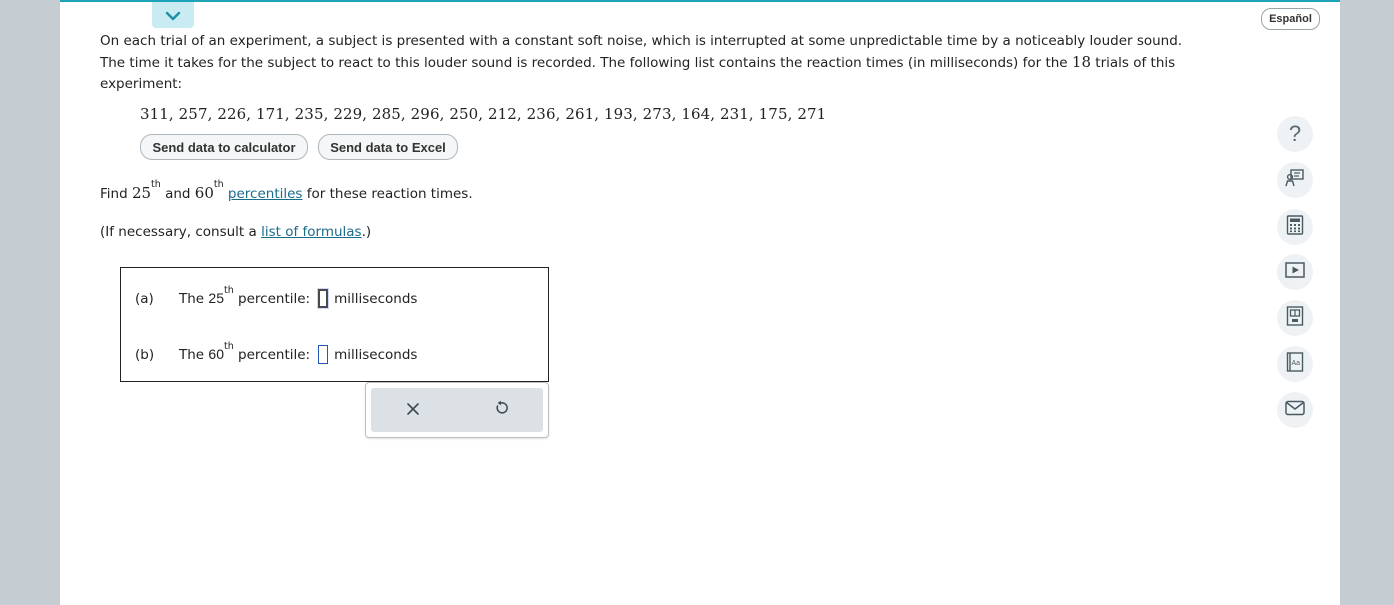 The width and height of the screenshot is (1394, 605). I want to click on answer-prompt: The 25th percentile:, so click(245, 296).